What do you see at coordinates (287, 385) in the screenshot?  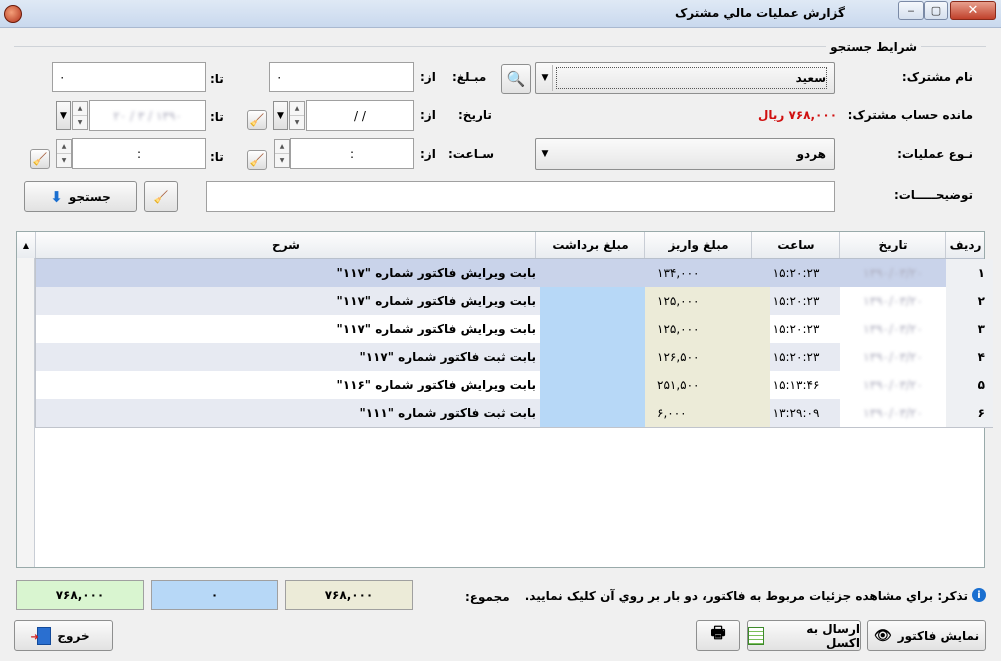 I see `row-description: بابت ويرايش فاکتور شماره "۱۱۶"` at bounding box center [287, 385].